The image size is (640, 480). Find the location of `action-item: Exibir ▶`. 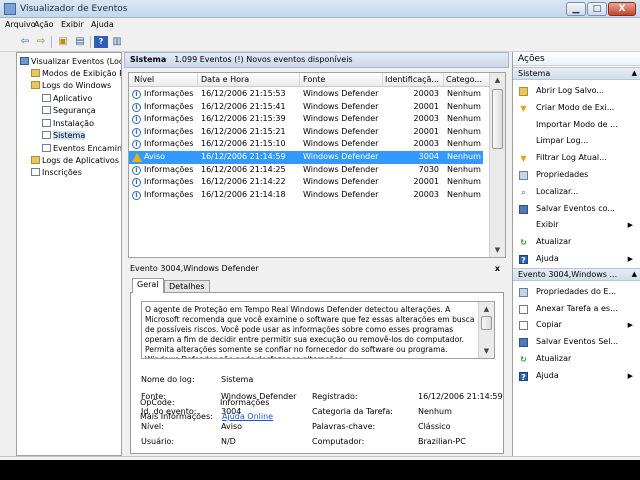

action-item: Exibir ▶ is located at coordinates (576, 225).